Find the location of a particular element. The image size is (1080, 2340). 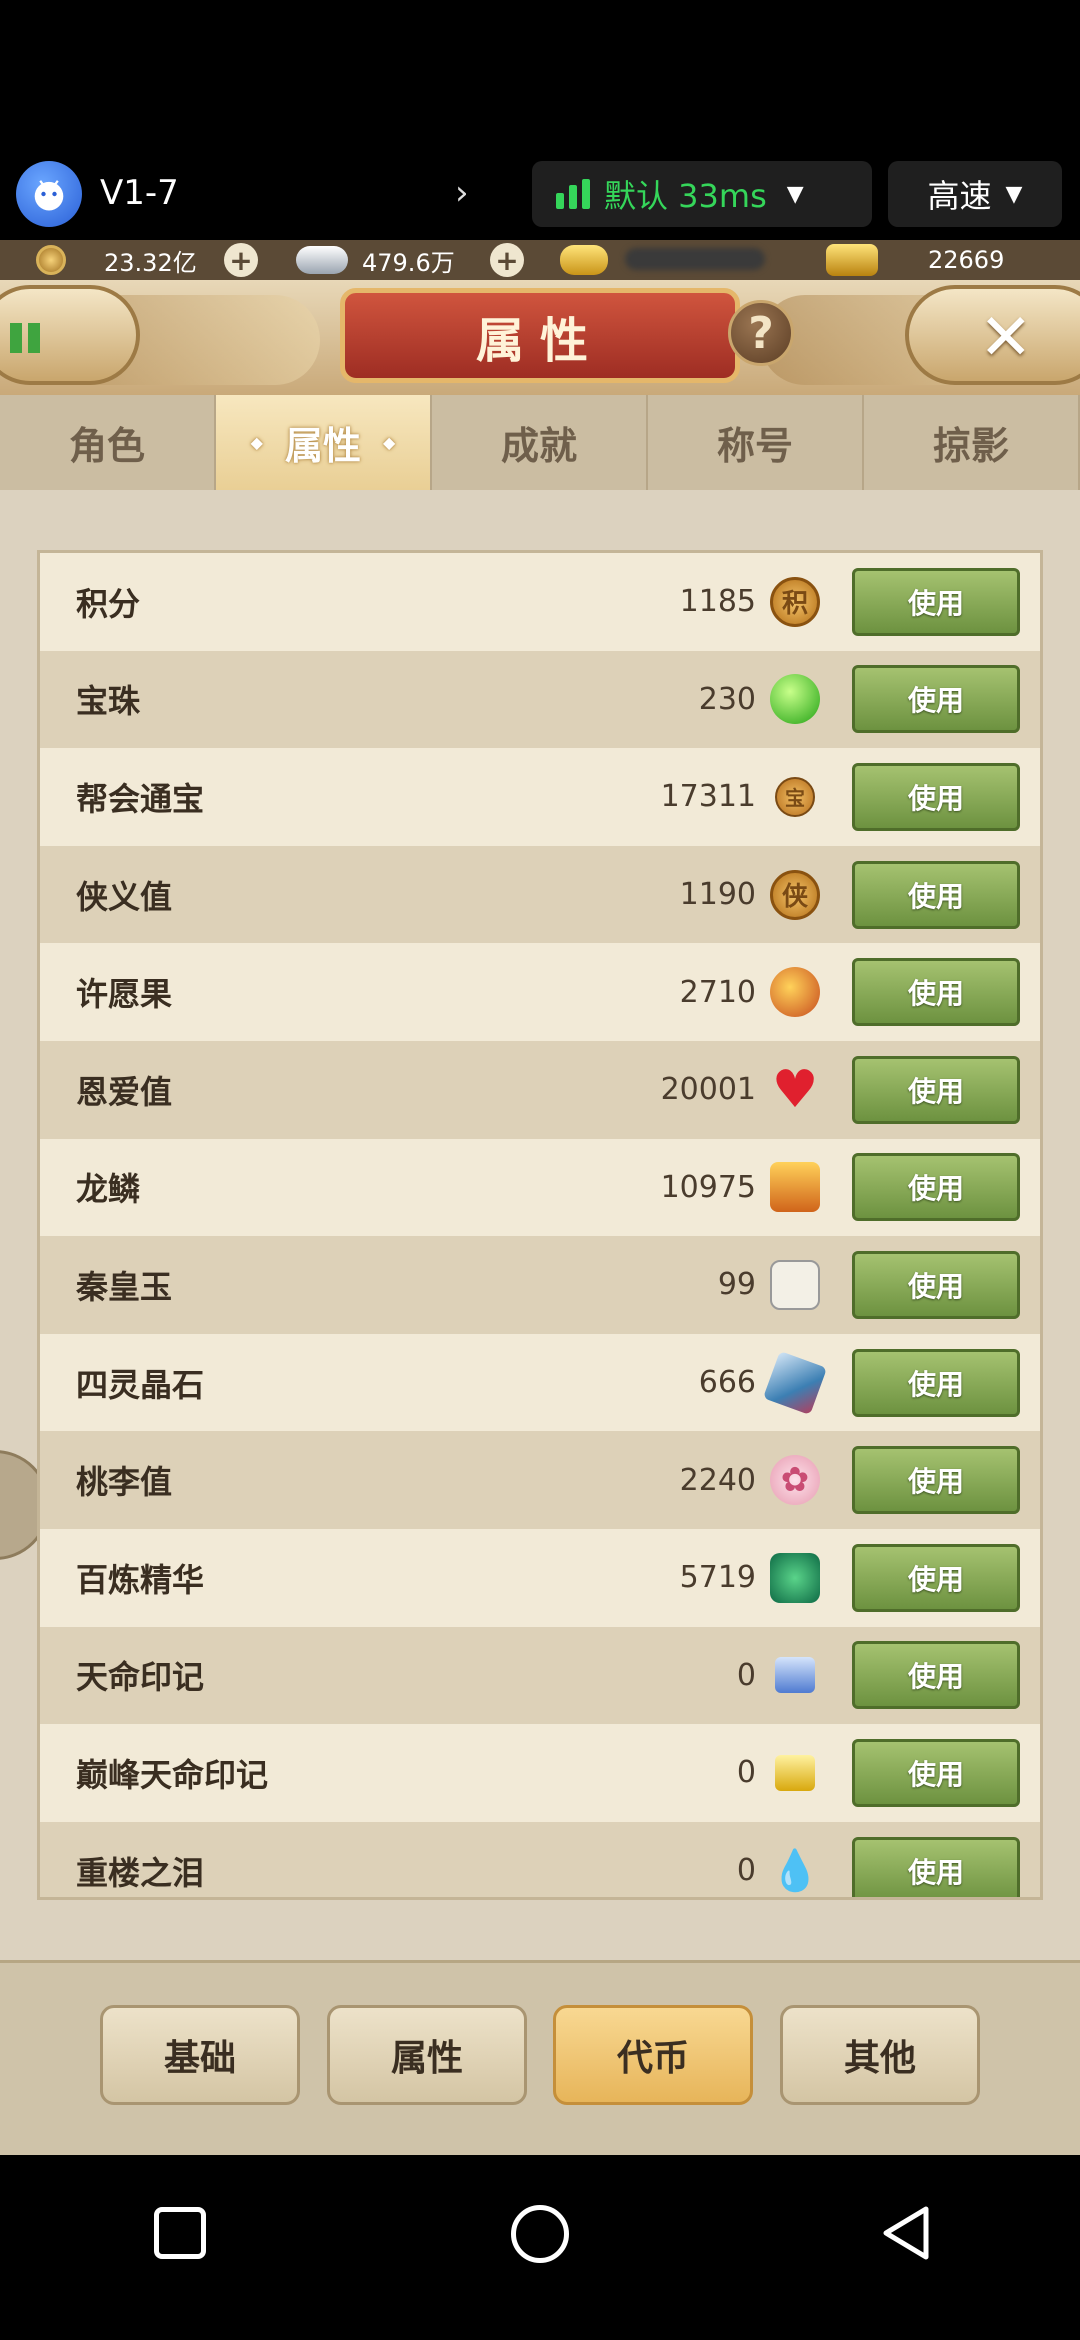

signal-bars-icon is located at coordinates (573, 194).